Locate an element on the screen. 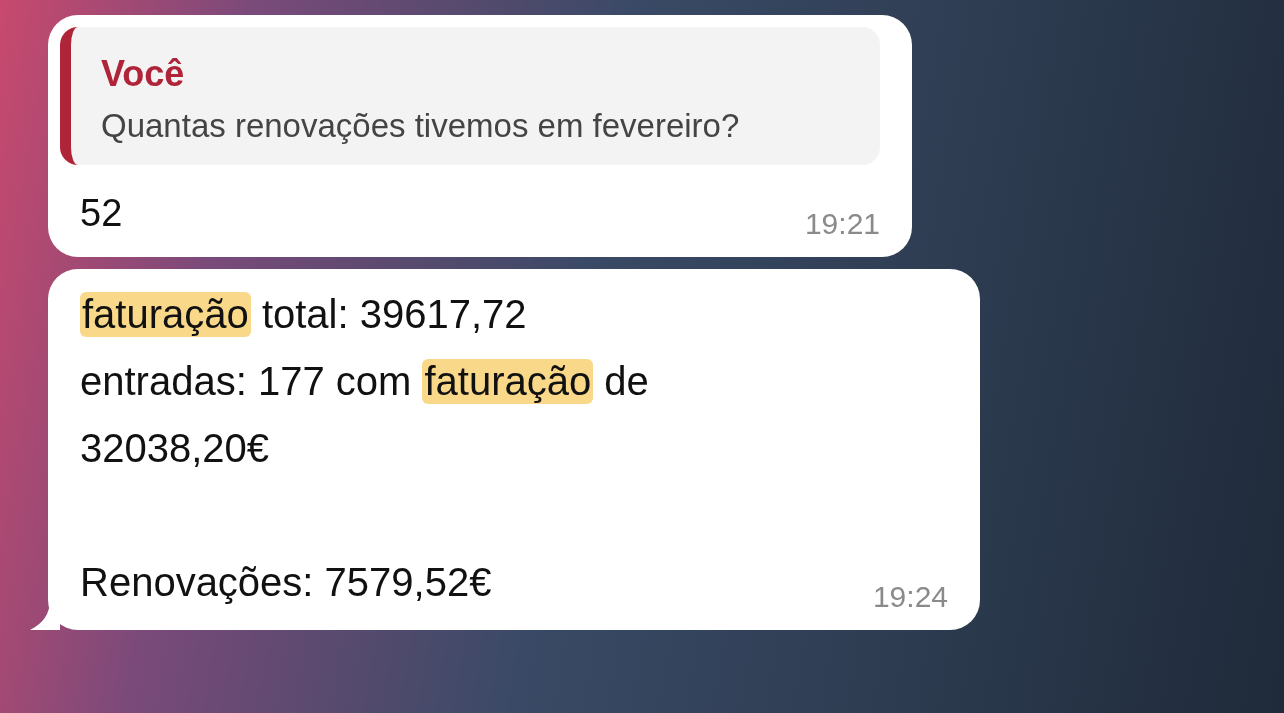  message-text: total: 39617,72 is located at coordinates (393, 314).